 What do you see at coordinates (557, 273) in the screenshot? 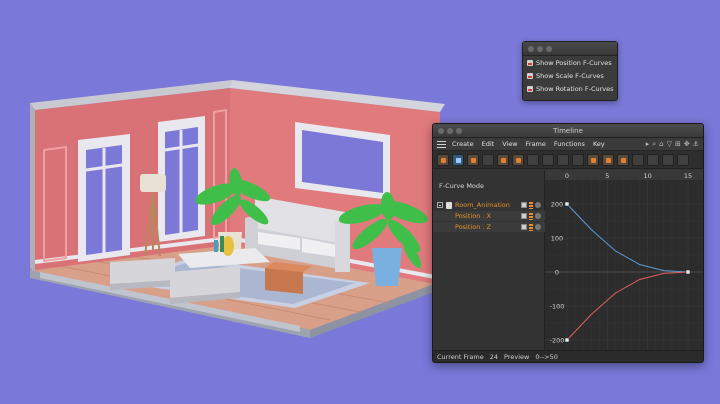
I see `y-tick-label: 0` at bounding box center [557, 273].